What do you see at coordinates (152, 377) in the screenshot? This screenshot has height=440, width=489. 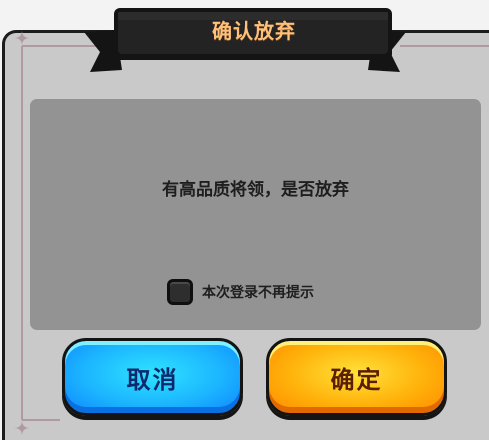 I see `cancel-button: 取消` at bounding box center [152, 377].